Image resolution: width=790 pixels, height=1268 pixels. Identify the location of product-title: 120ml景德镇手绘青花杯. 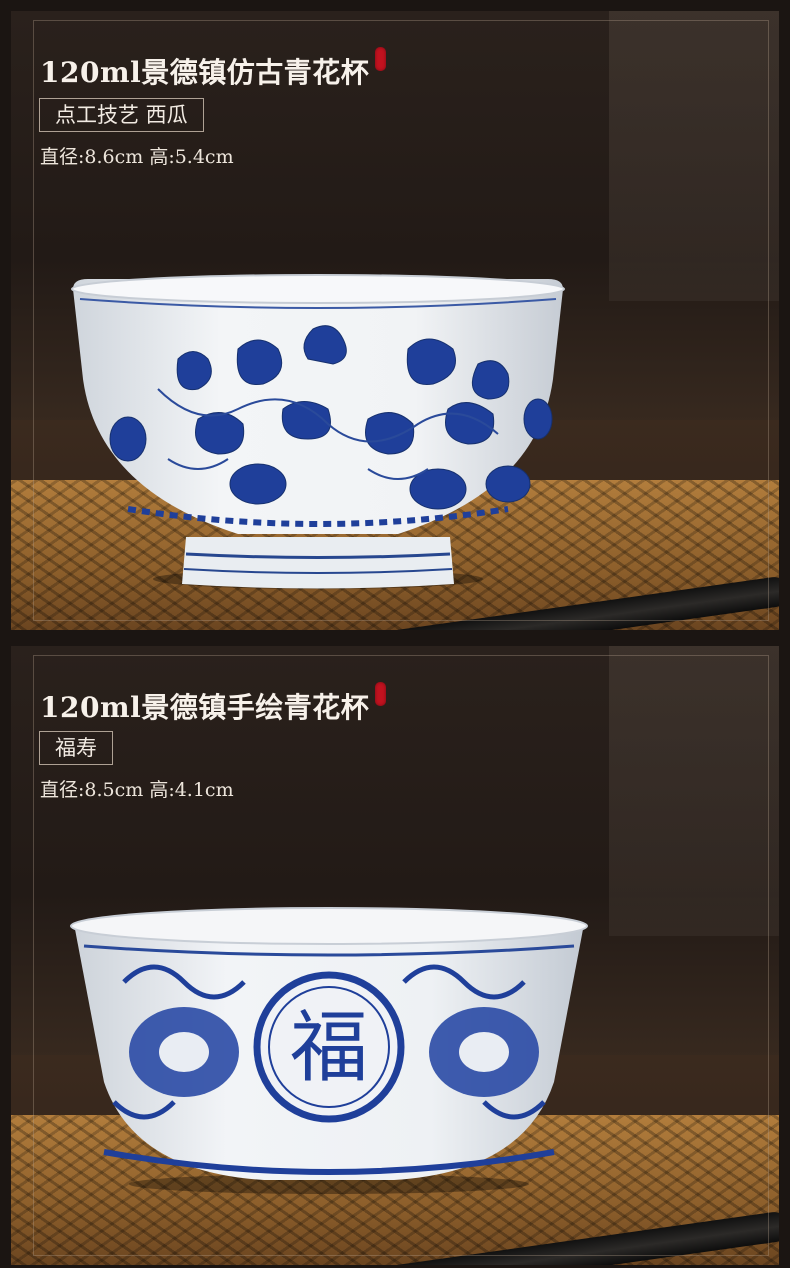
(205, 707).